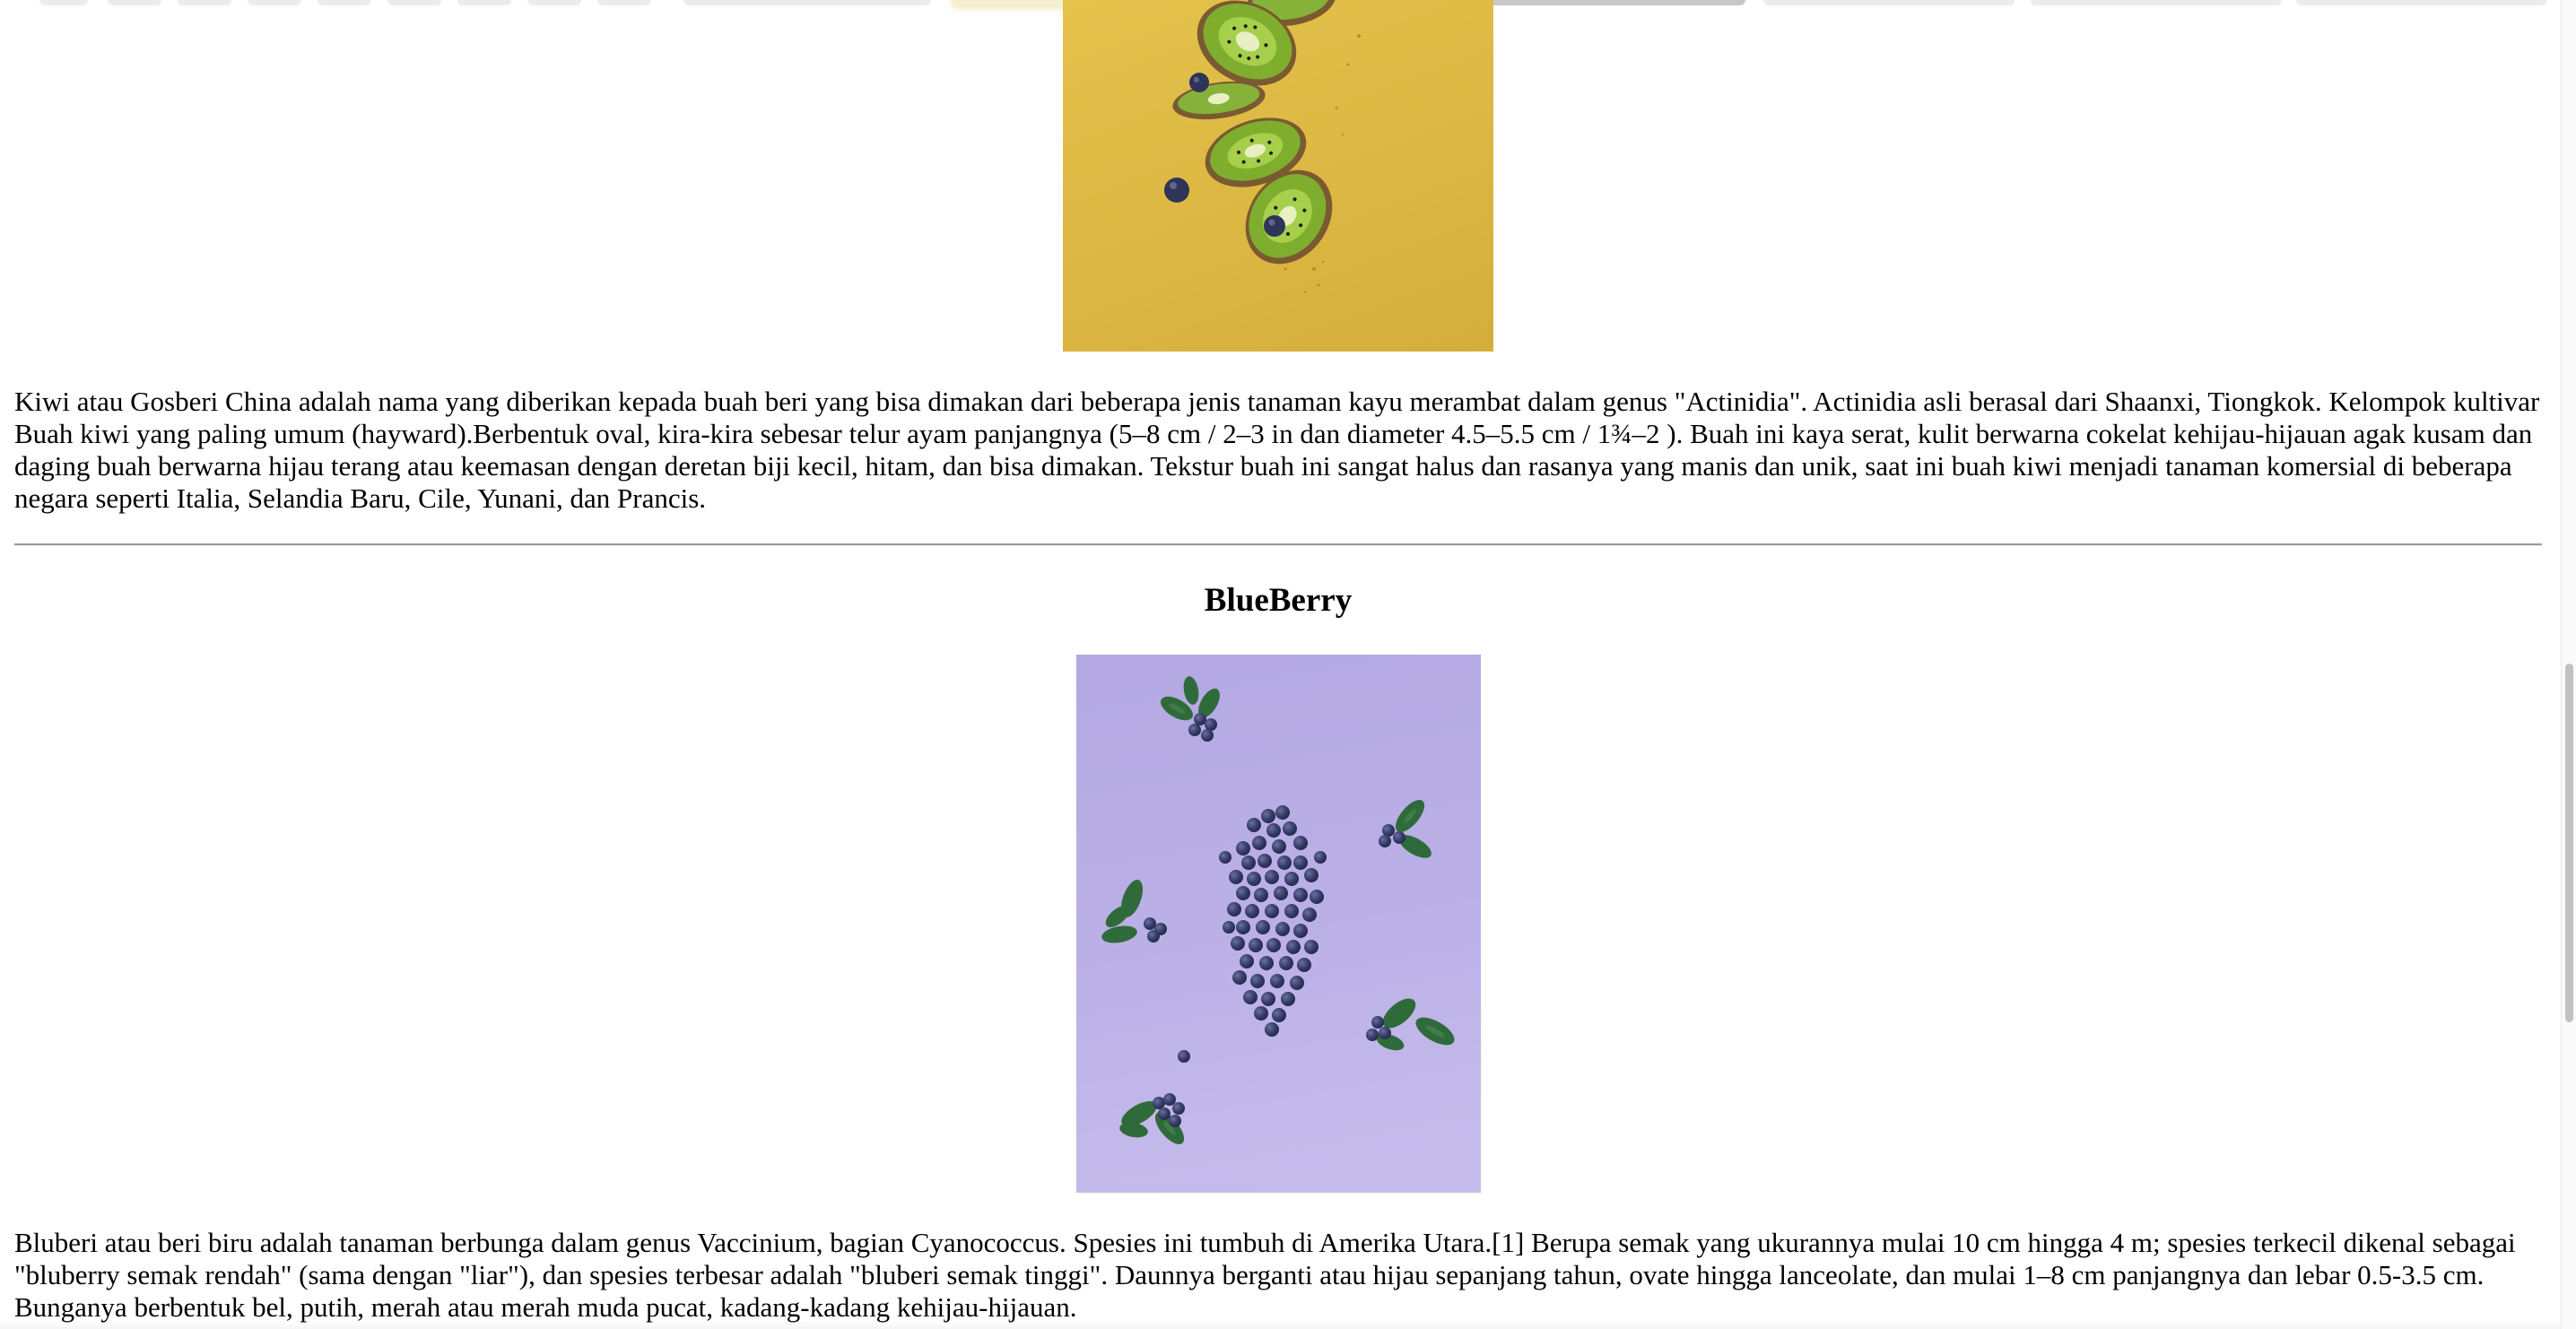  I want to click on blueberry-illustration, so click(1278, 911).